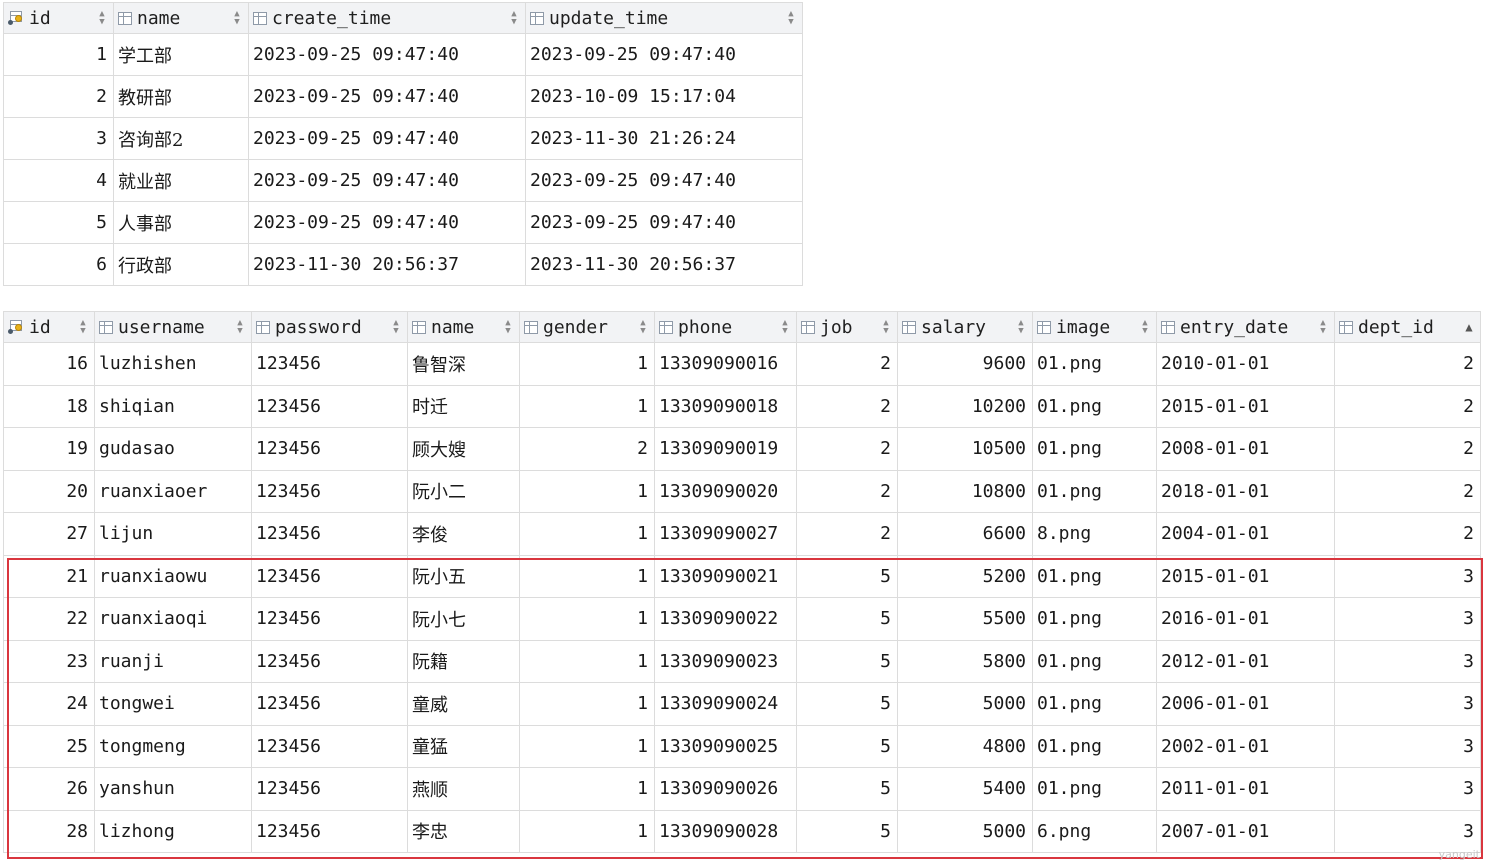 This screenshot has width=1490, height=867. What do you see at coordinates (725, 661) in the screenshot?
I see `emp-cell-phone: 13309090023` at bounding box center [725, 661].